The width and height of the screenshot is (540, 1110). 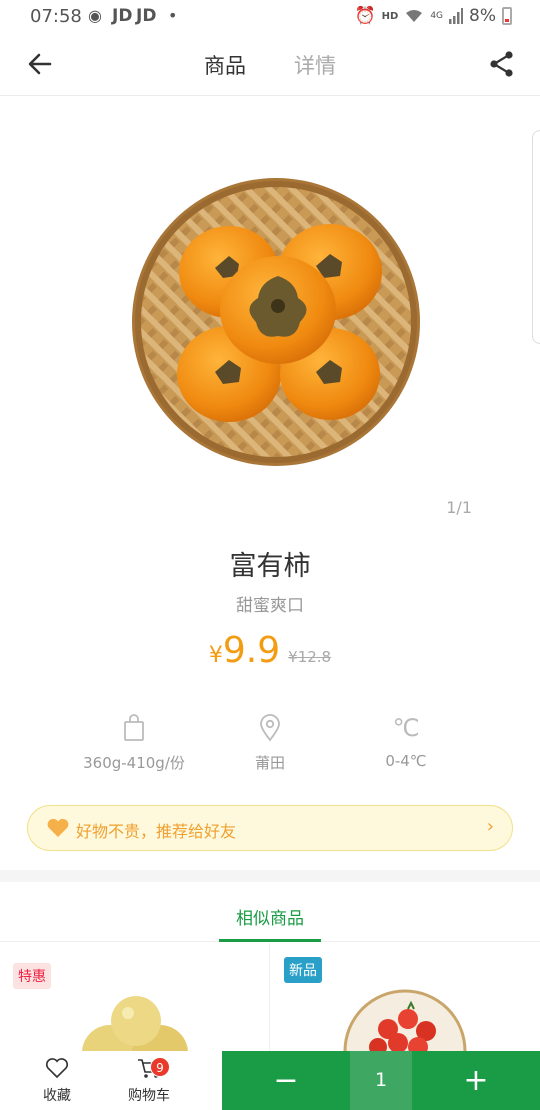 I want to click on status-bar: 07:58 ◉ JD JD • ⏰ HD 4G 8%, so click(x=270, y=17).